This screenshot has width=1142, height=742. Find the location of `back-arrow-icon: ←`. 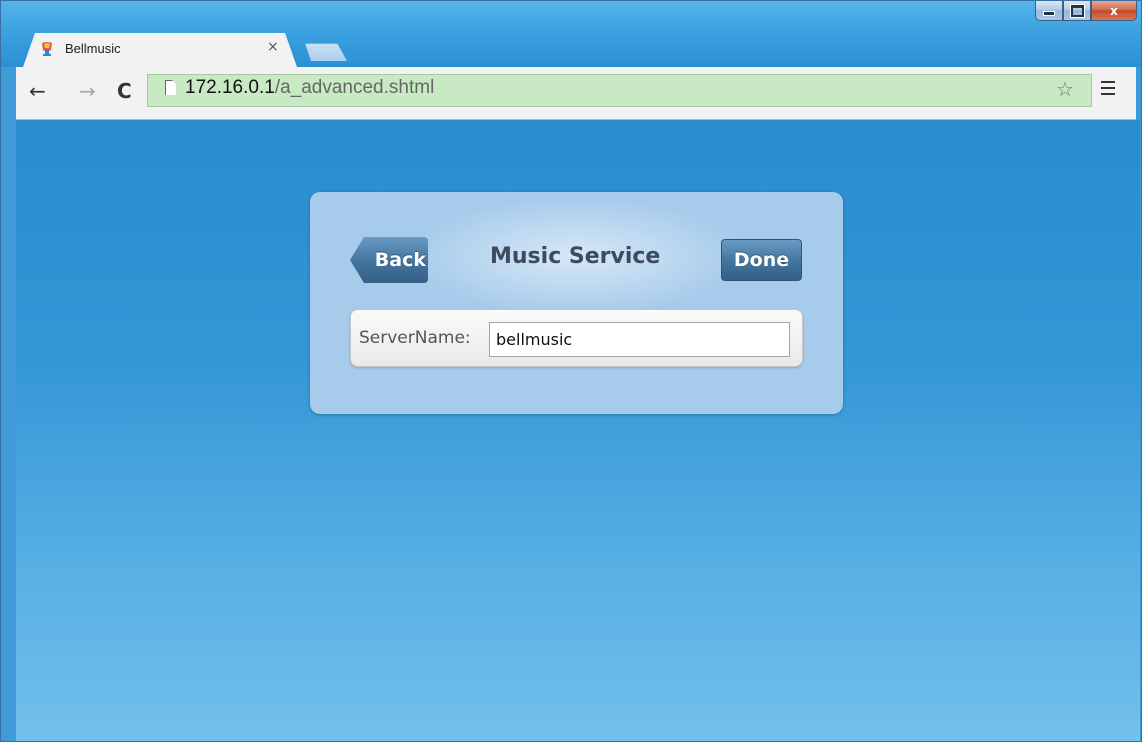

back-arrow-icon: ← is located at coordinates (37, 91).